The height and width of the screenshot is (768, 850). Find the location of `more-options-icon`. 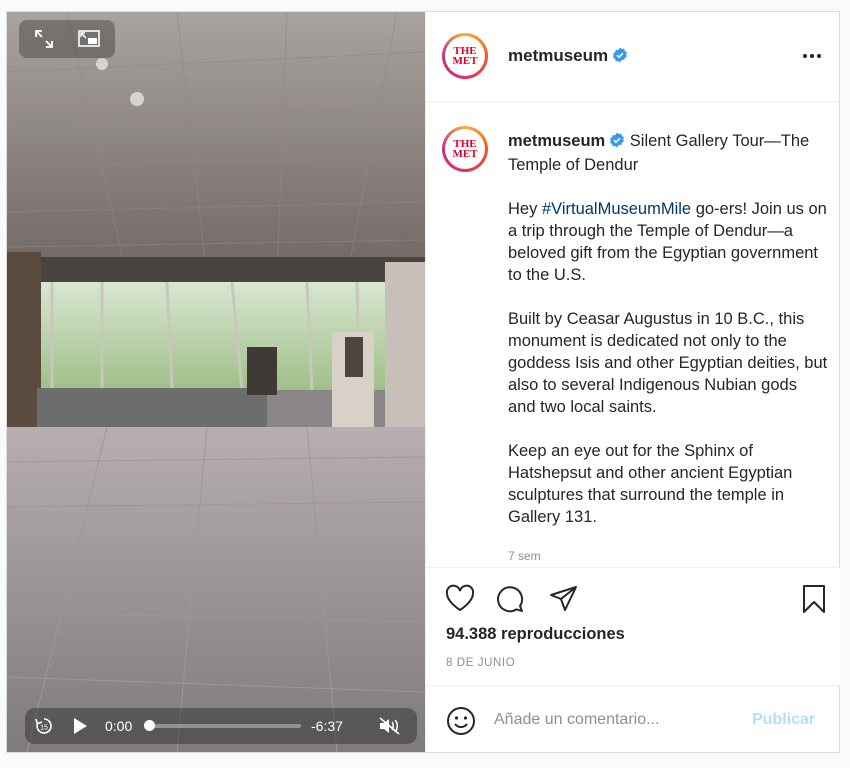

more-options-icon is located at coordinates (812, 56).